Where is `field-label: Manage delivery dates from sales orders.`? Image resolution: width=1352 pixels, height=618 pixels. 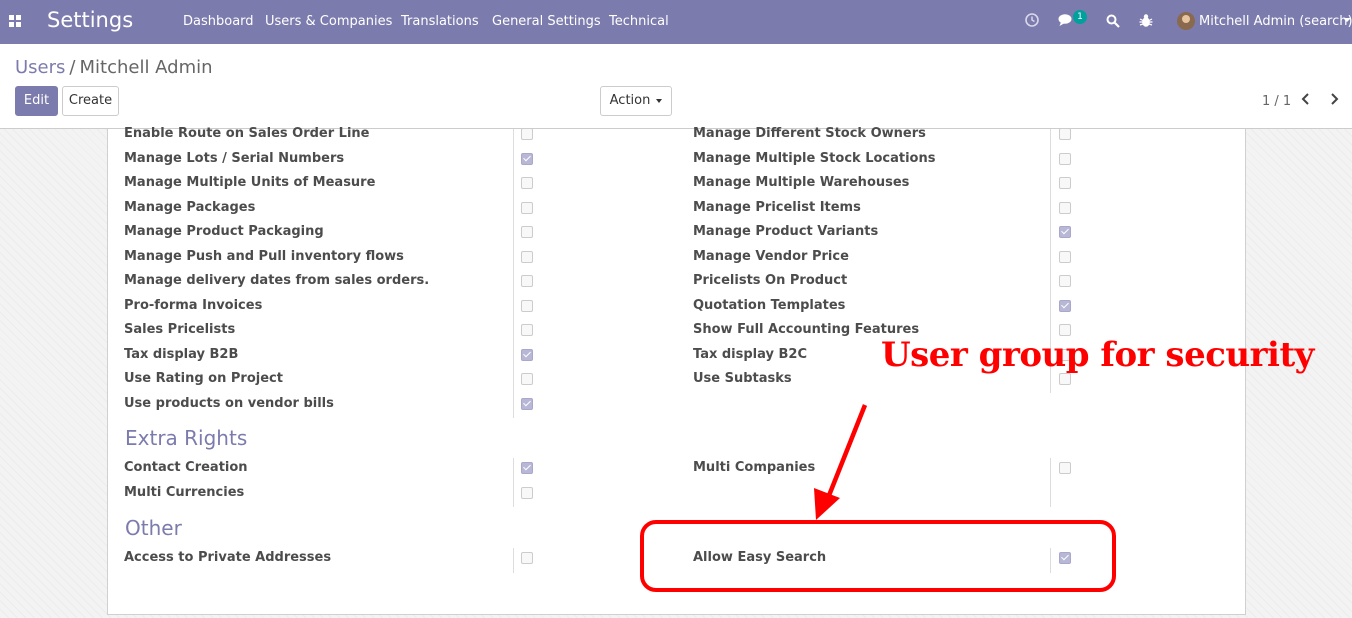 field-label: Manage delivery dates from sales orders. is located at coordinates (277, 280).